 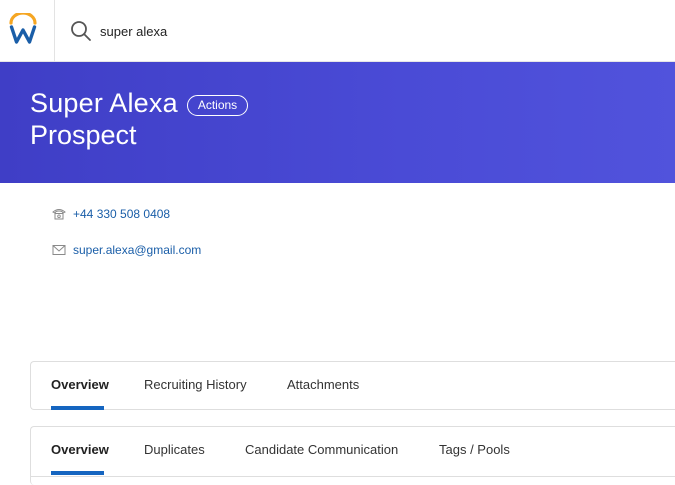 I want to click on tab-attachments: Attachments, so click(x=323, y=384).